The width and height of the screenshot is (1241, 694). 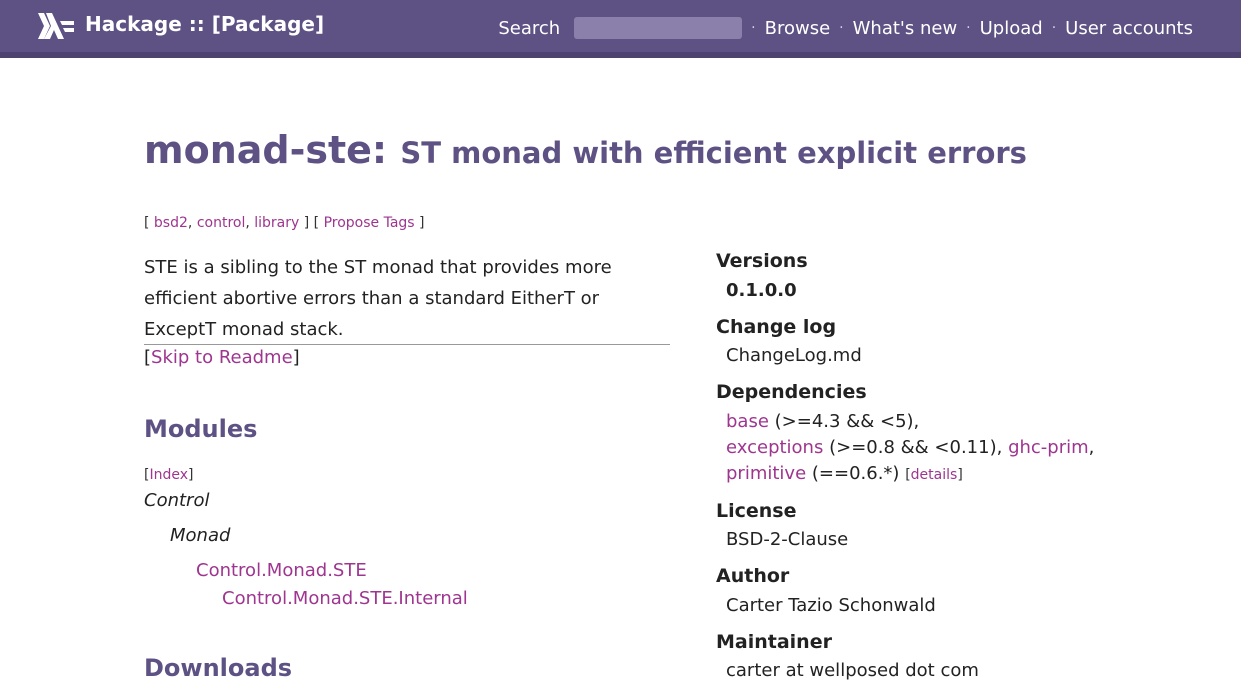 I want to click on license-link: BSD-2-Clause, so click(x=787, y=539).